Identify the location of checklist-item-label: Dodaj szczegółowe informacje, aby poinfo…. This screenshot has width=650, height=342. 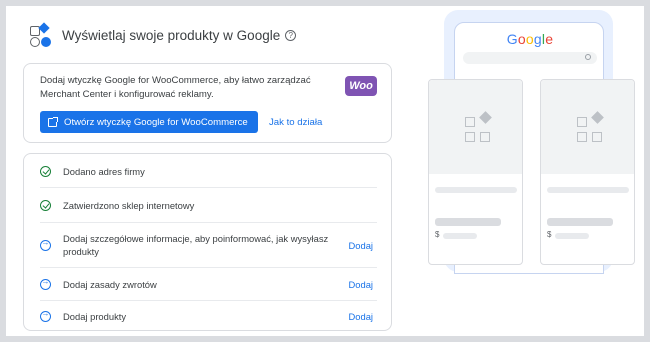
(196, 245).